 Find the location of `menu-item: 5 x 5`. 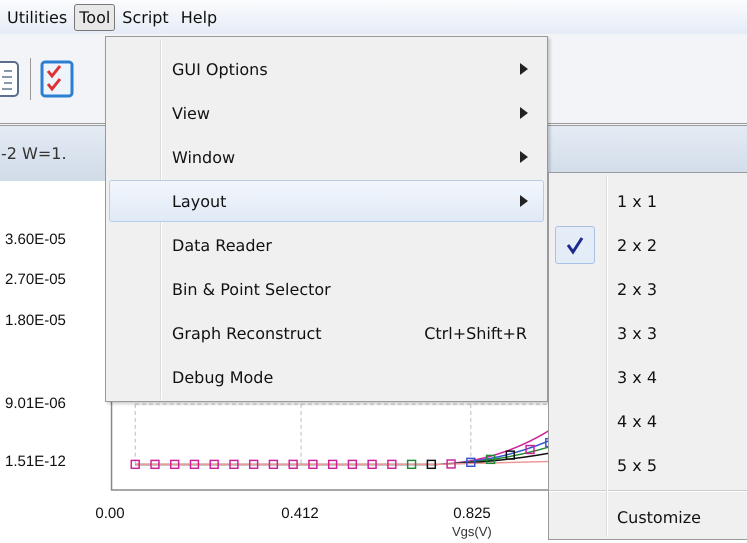

menu-item: 5 x 5 is located at coordinates (648, 465).